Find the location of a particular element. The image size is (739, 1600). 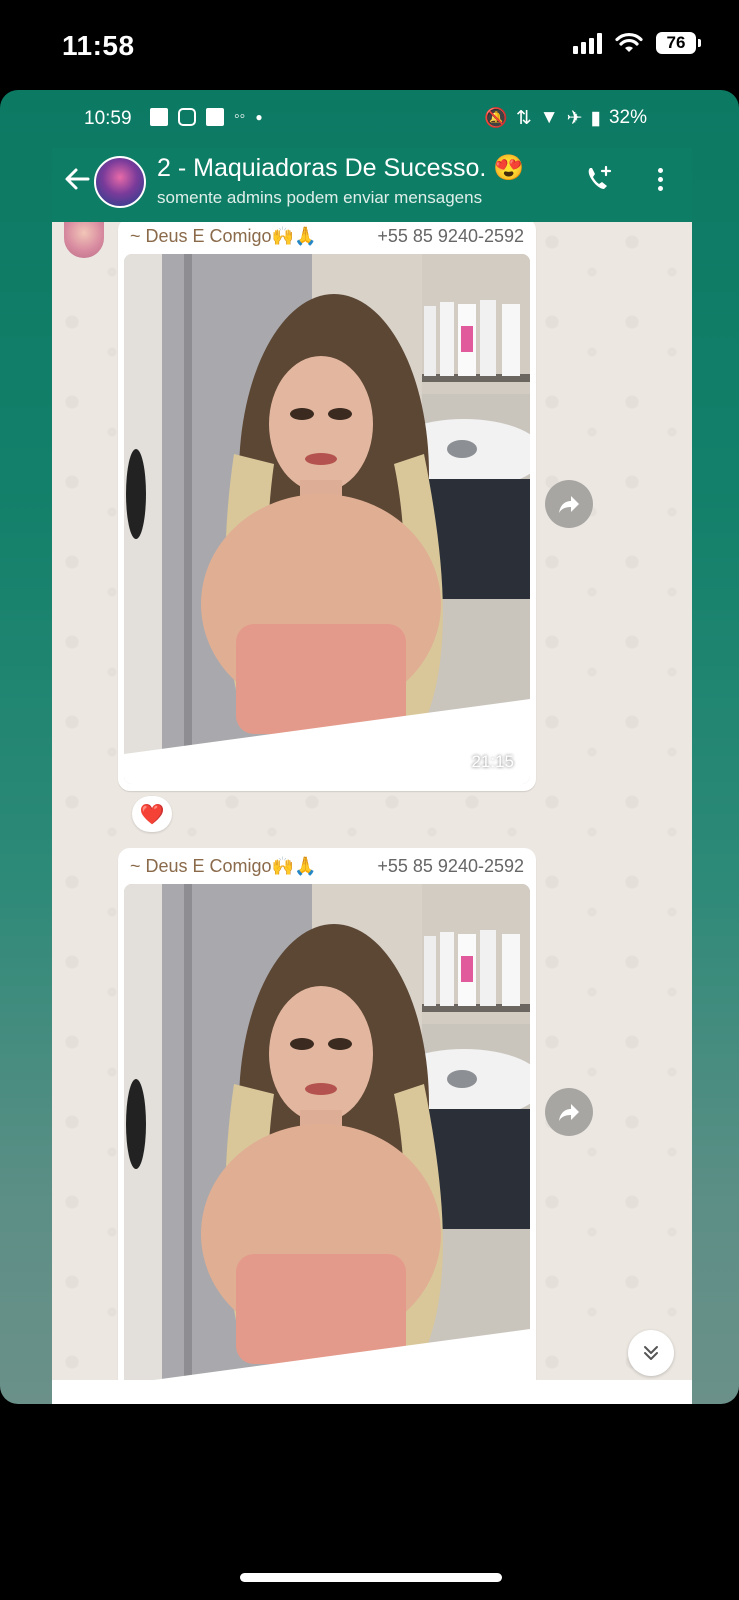

mute-icon: 🔕 is located at coordinates (496, 118).